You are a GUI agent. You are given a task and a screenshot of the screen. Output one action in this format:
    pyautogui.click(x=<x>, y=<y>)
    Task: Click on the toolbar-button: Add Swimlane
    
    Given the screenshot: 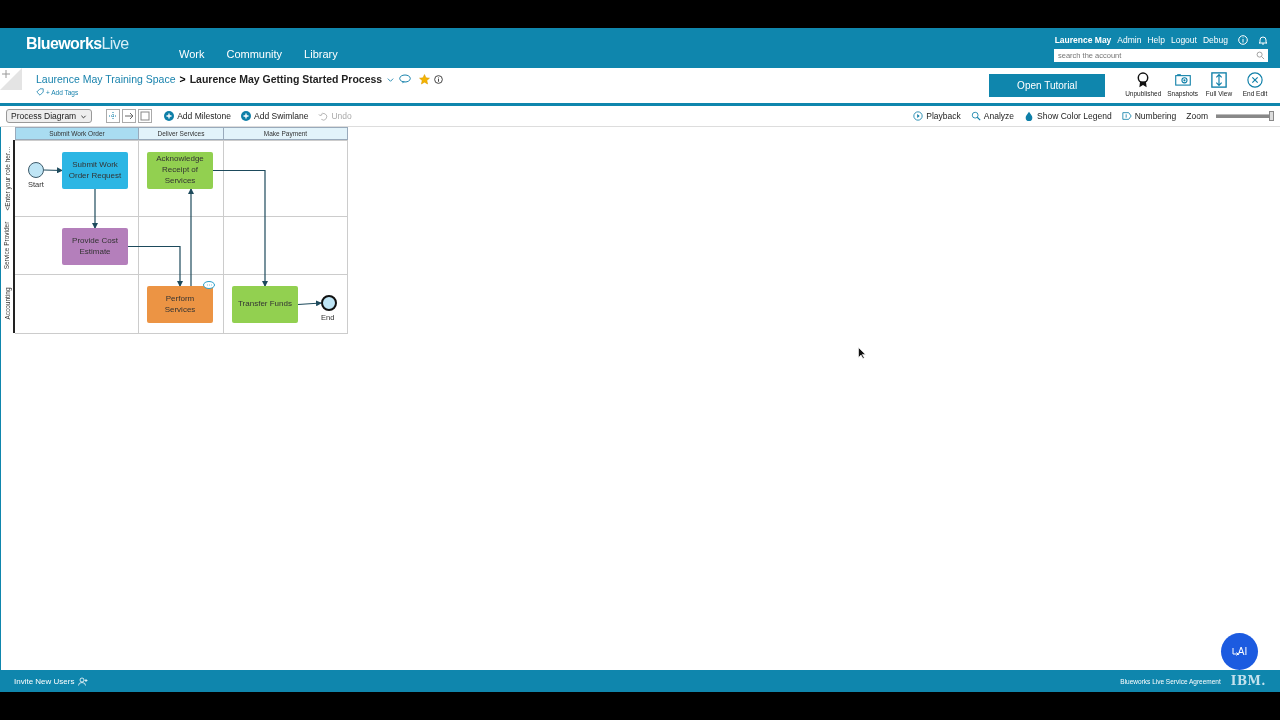 What is the action you would take?
    pyautogui.click(x=275, y=116)
    